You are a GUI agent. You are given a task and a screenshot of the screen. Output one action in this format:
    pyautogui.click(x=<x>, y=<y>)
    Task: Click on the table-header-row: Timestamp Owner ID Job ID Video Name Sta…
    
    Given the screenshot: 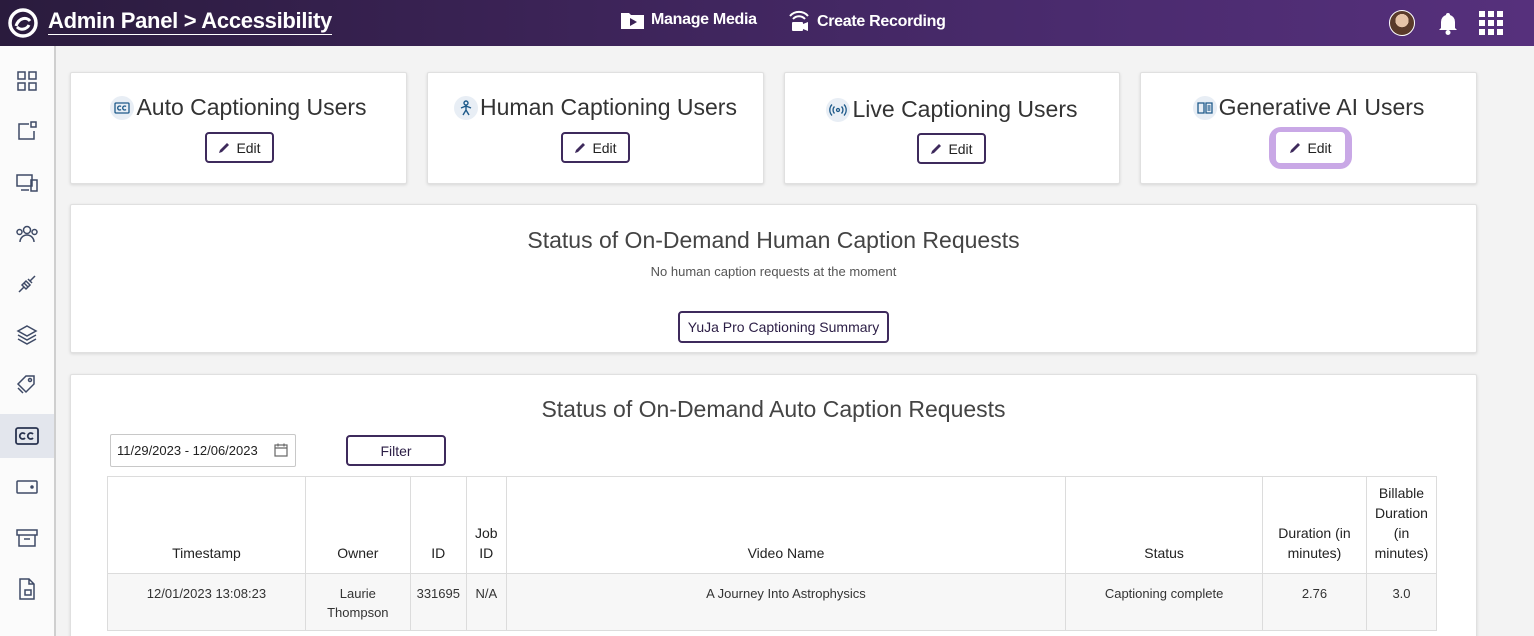 What is the action you would take?
    pyautogui.click(x=772, y=525)
    